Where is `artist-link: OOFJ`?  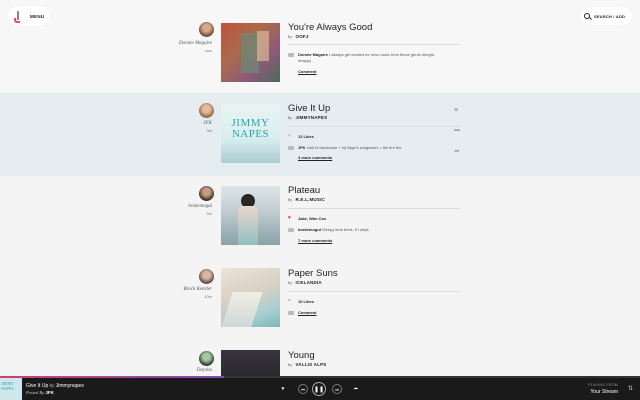
artist-link: OOFJ is located at coordinates (302, 36).